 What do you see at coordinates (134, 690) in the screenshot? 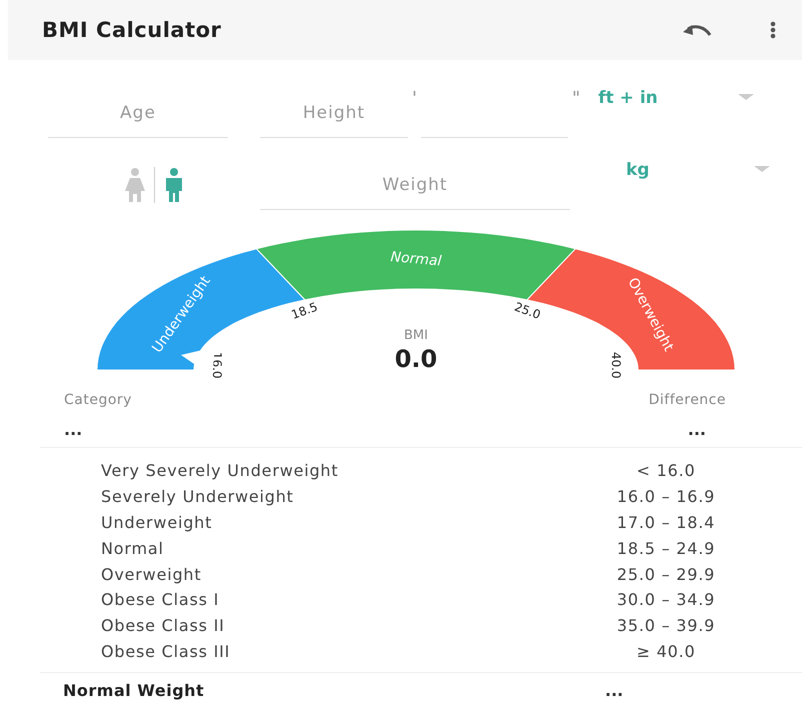
I see `weight-status: Normal Weight` at bounding box center [134, 690].